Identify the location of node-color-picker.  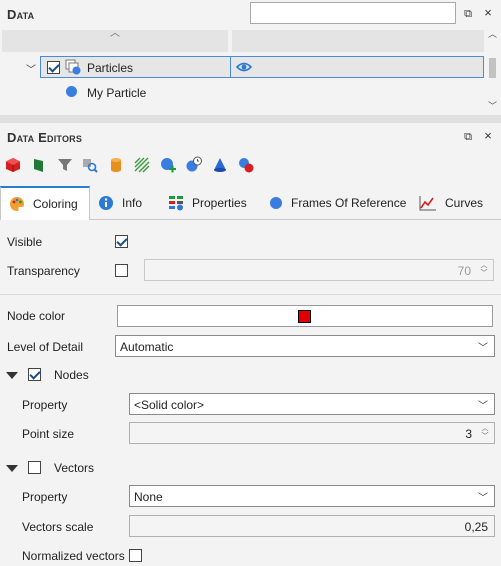
(305, 316).